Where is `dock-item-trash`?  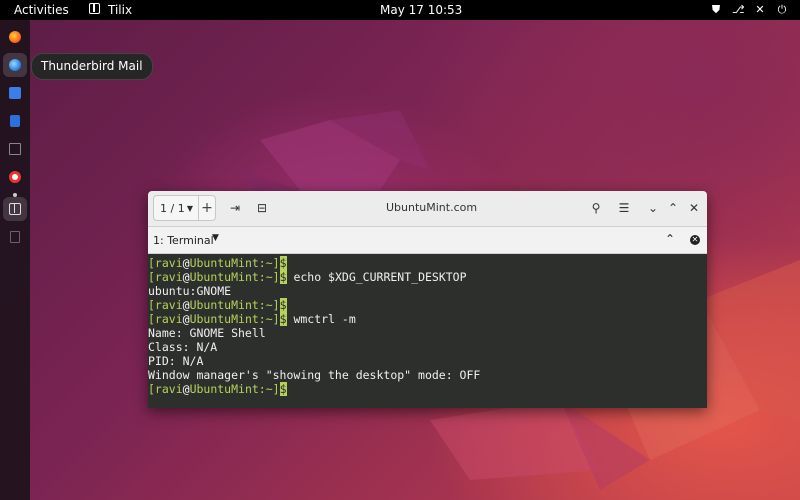
dock-item-trash is located at coordinates (15, 237).